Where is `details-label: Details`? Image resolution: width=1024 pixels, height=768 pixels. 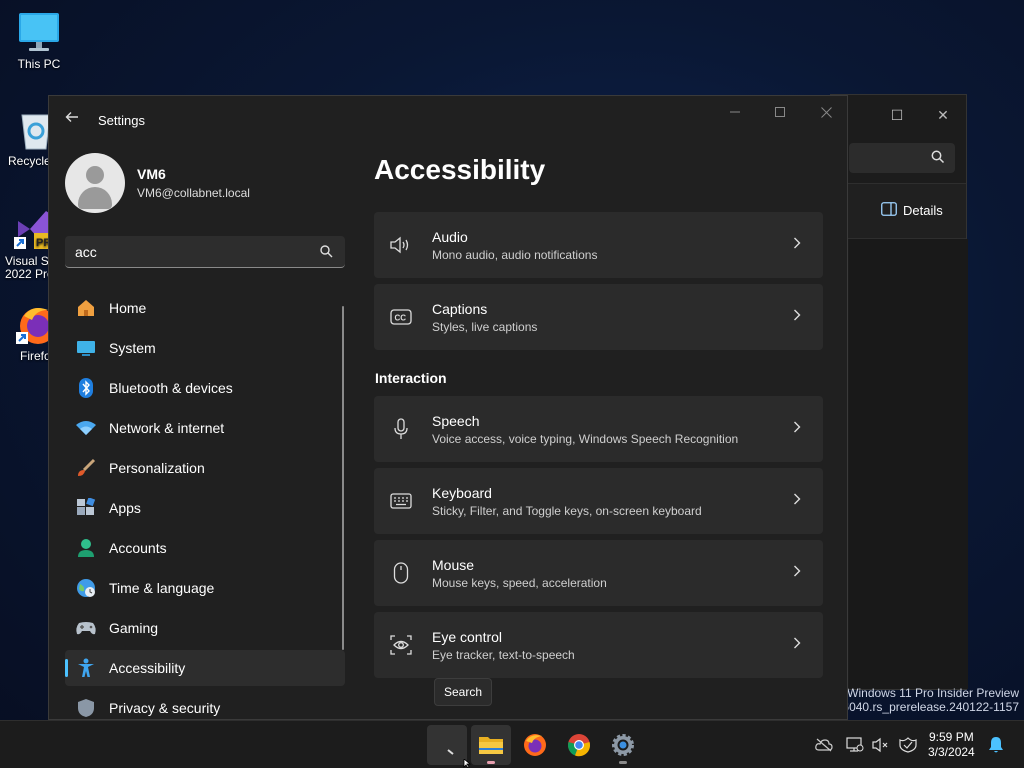
details-label: Details is located at coordinates (923, 210).